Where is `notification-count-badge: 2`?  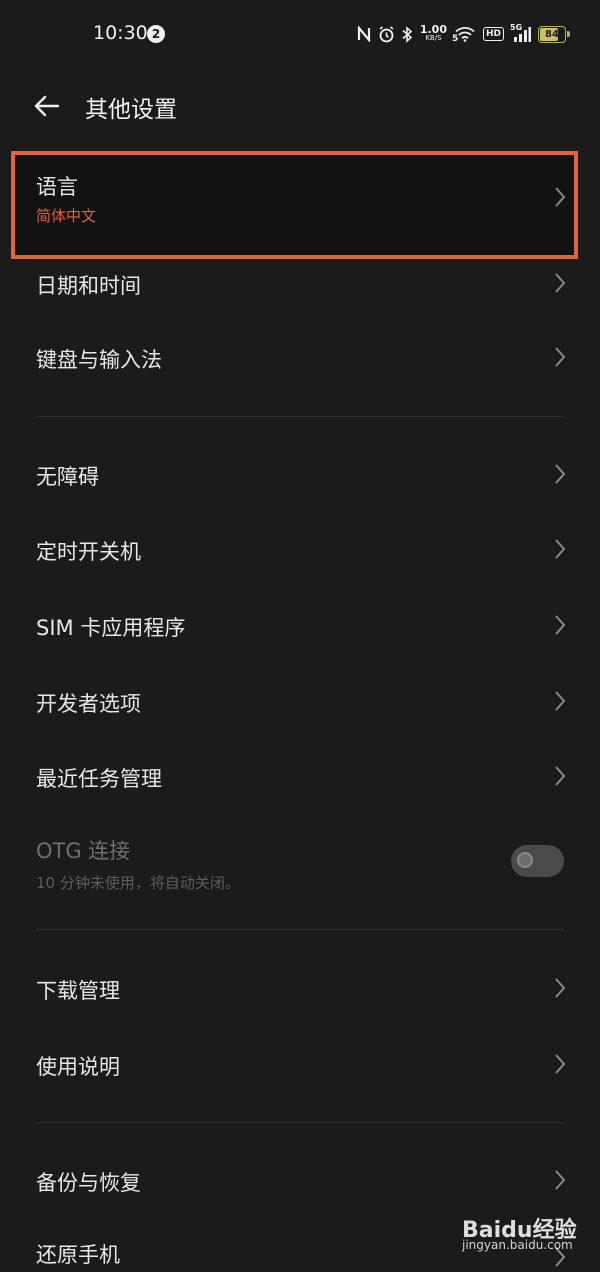 notification-count-badge: 2 is located at coordinates (156, 34).